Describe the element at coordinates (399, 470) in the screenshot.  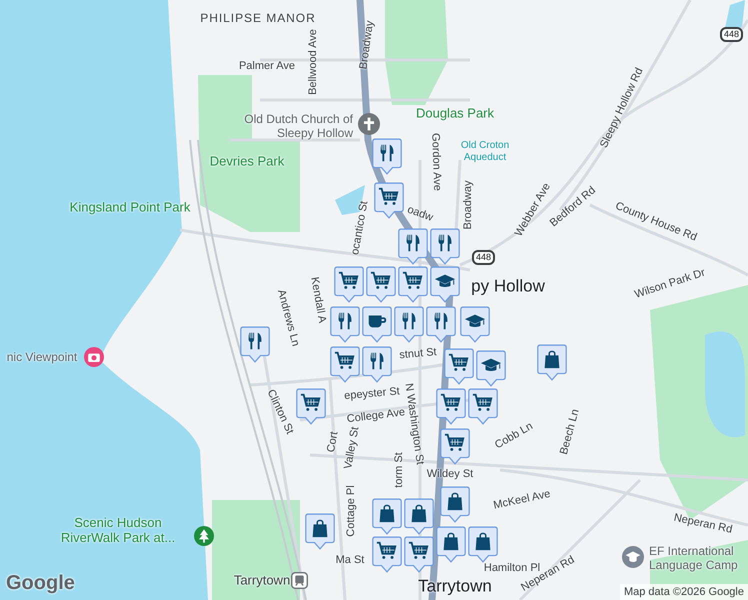
I see `street-label: torm St` at that location.